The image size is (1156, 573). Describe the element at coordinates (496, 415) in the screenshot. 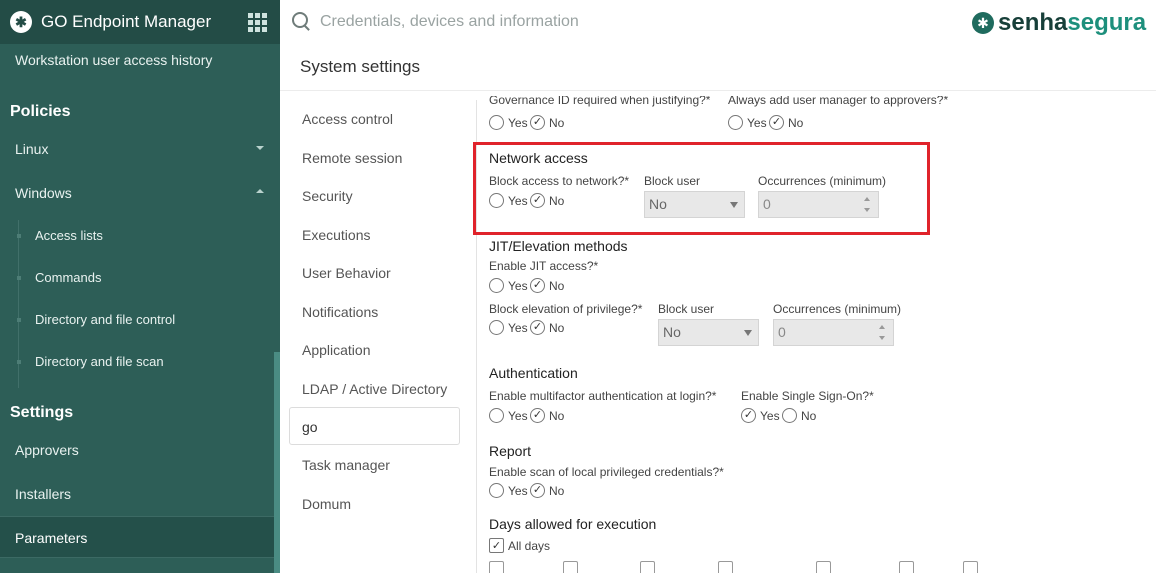

I see `mfa-yes-radio` at that location.